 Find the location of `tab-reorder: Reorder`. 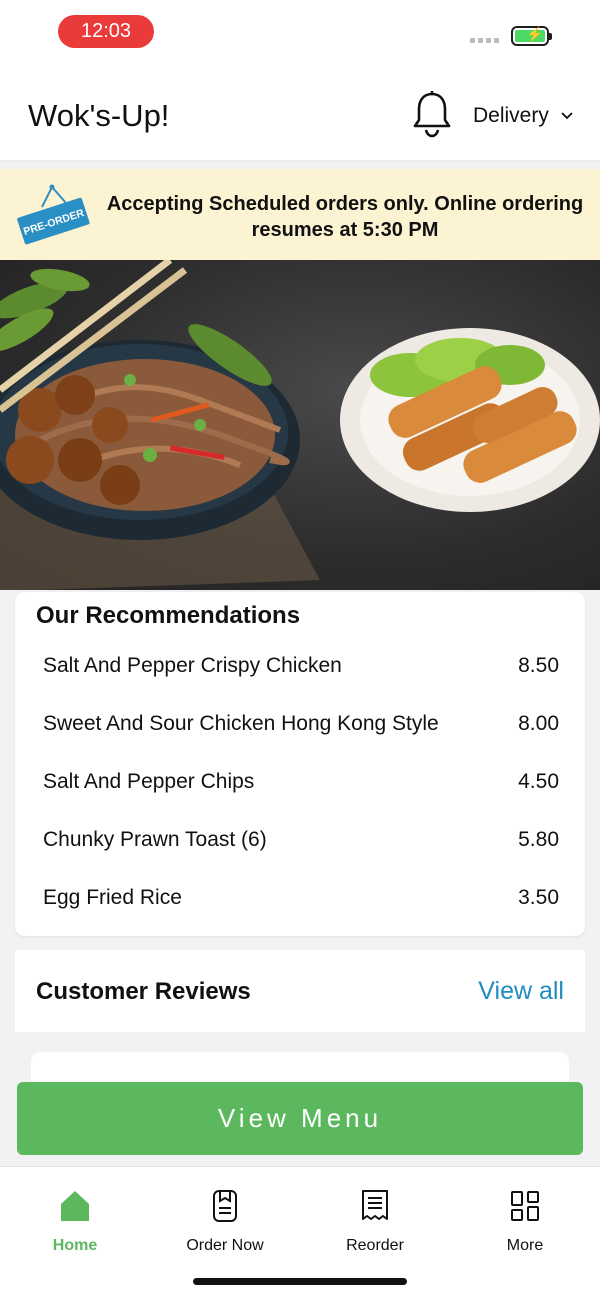

tab-reorder: Reorder is located at coordinates (375, 1222).